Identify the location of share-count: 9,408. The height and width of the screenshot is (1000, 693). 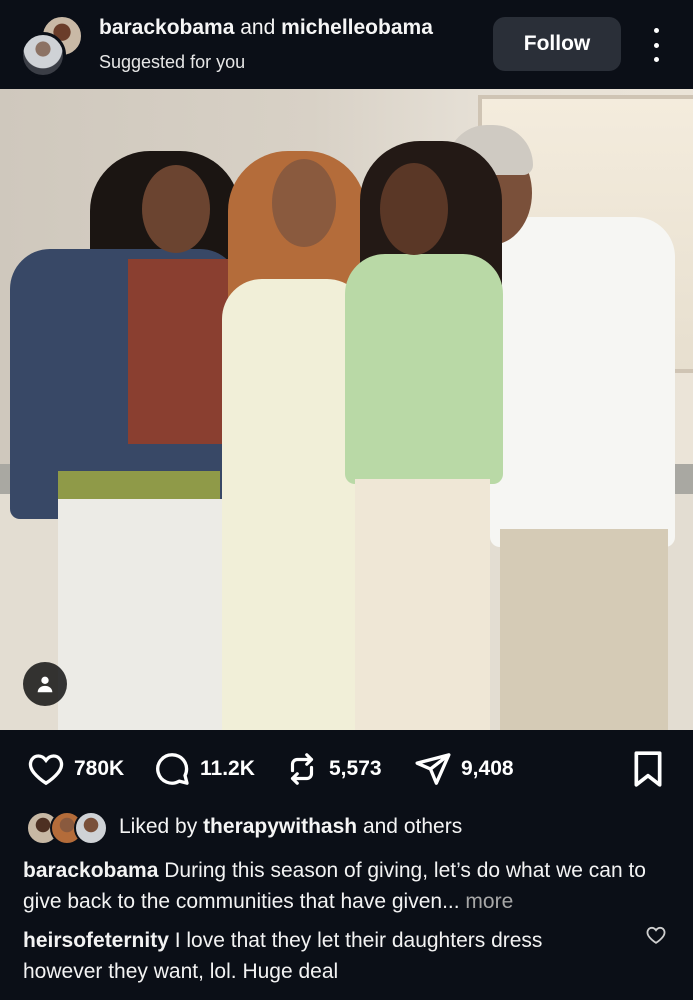
(487, 768).